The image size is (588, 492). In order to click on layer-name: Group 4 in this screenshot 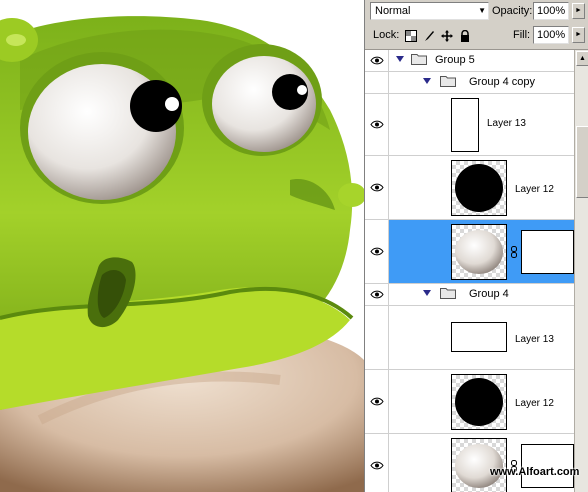, I will do `click(489, 294)`.